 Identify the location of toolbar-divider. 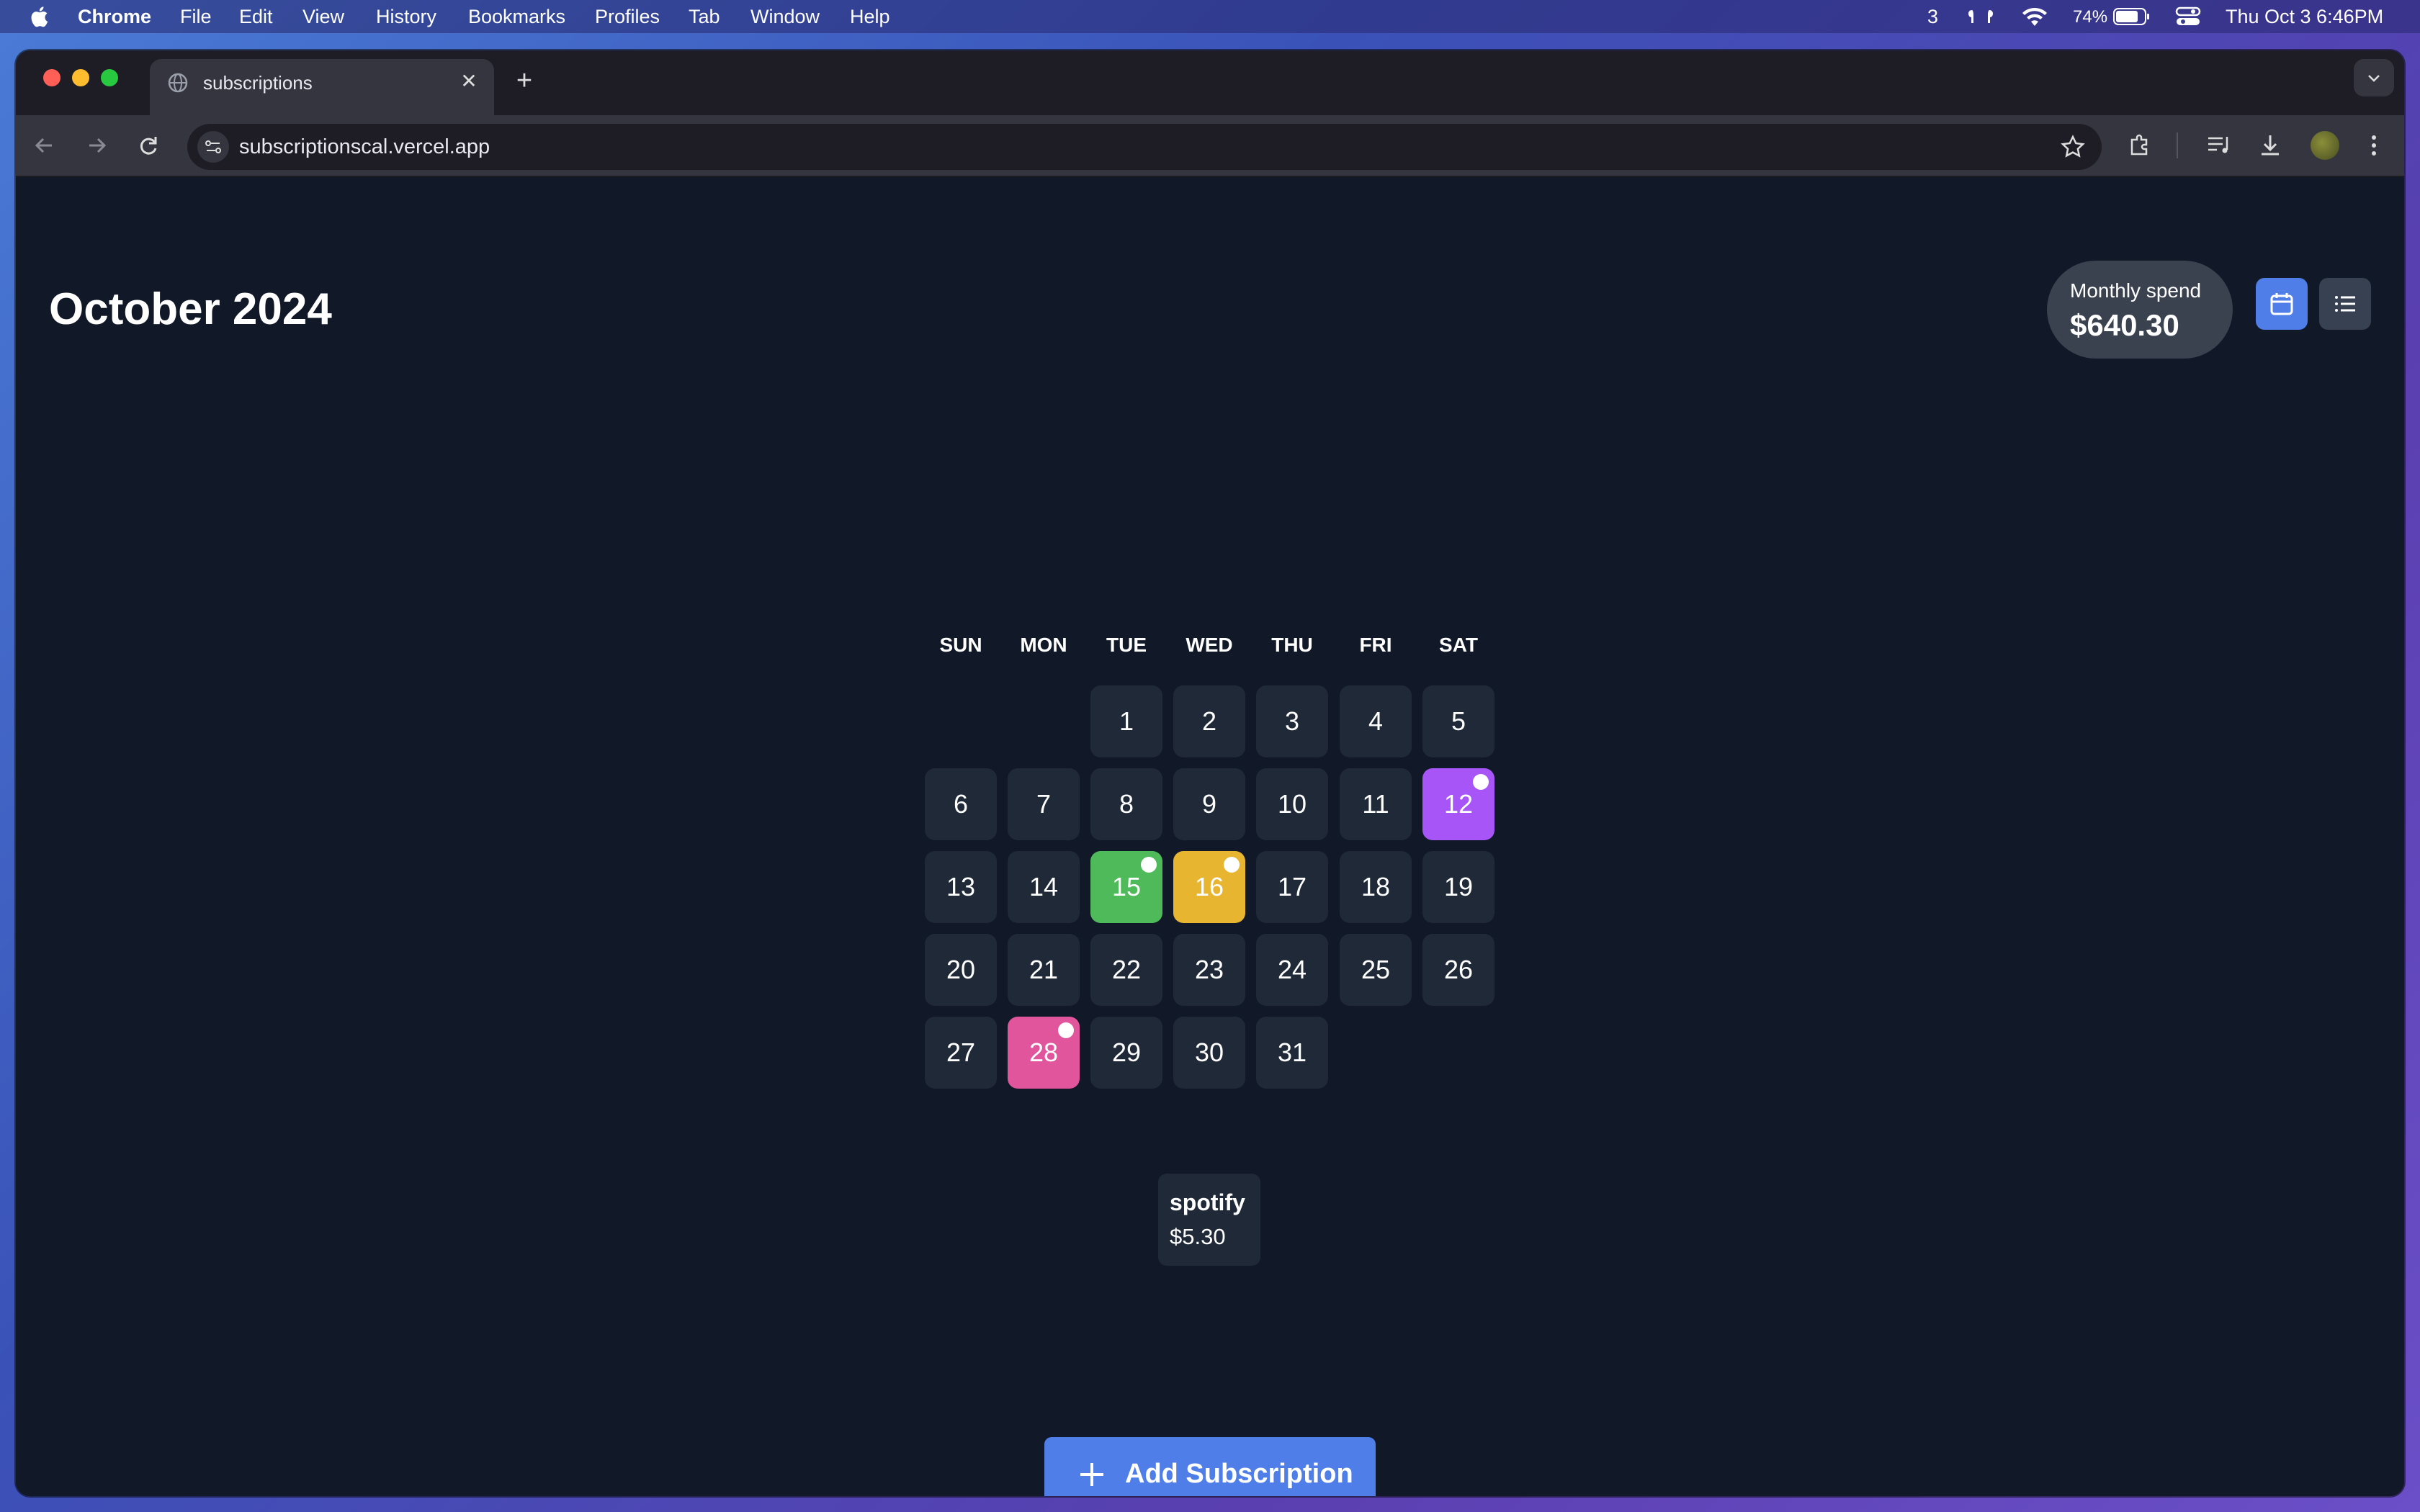
(2177, 145).